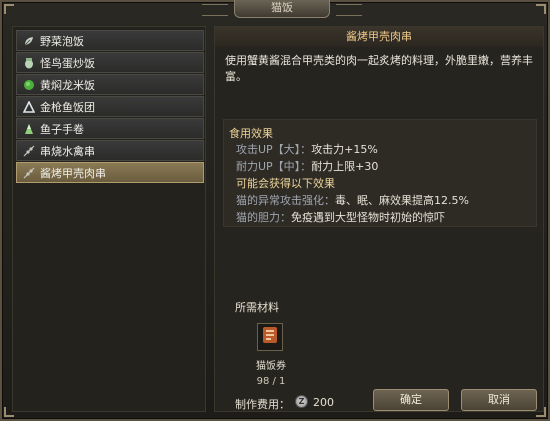  Describe the element at coordinates (67, 63) in the screenshot. I see `list-item-label: 怪鸟蛋炒饭` at that location.